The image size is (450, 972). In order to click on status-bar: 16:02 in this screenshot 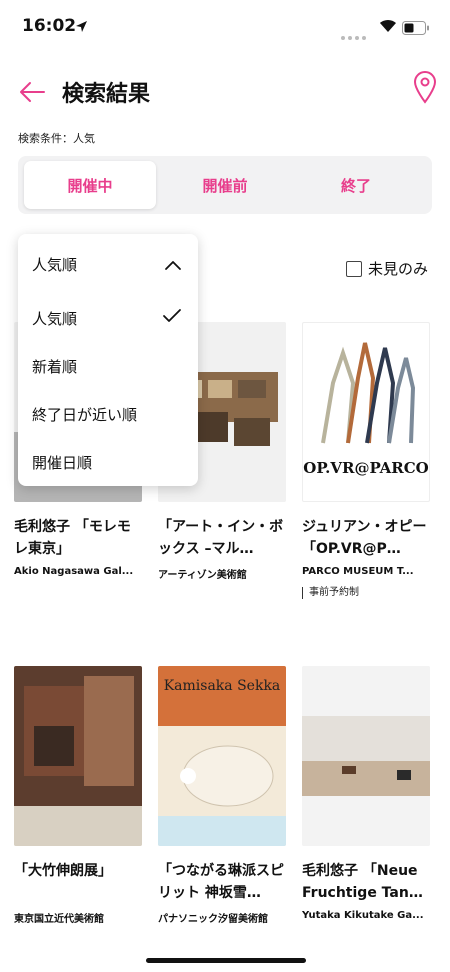, I will do `click(225, 28)`.